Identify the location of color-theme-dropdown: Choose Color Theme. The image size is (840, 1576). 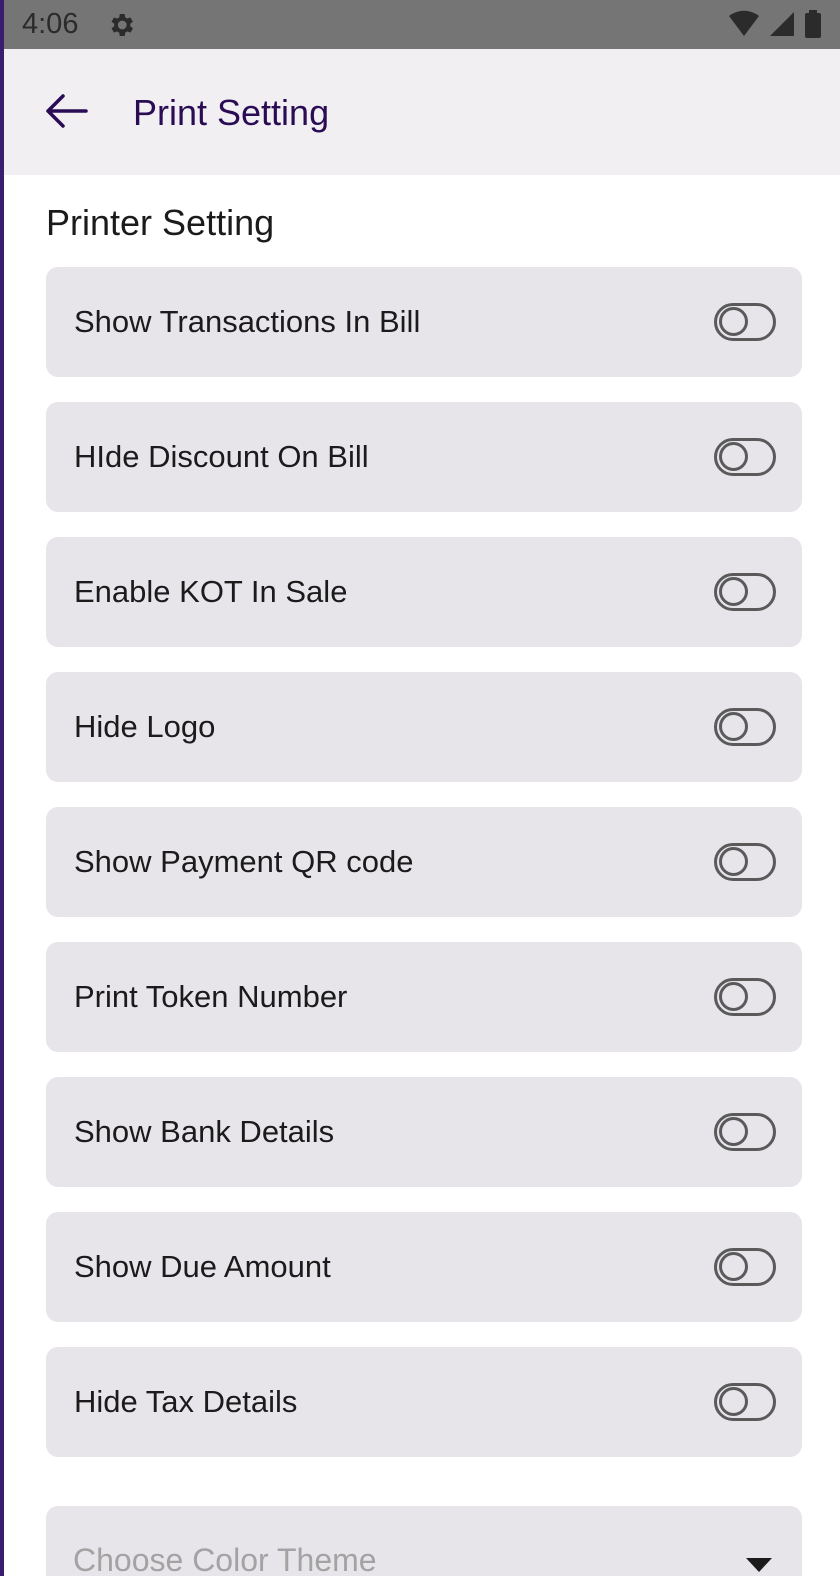
(424, 1541).